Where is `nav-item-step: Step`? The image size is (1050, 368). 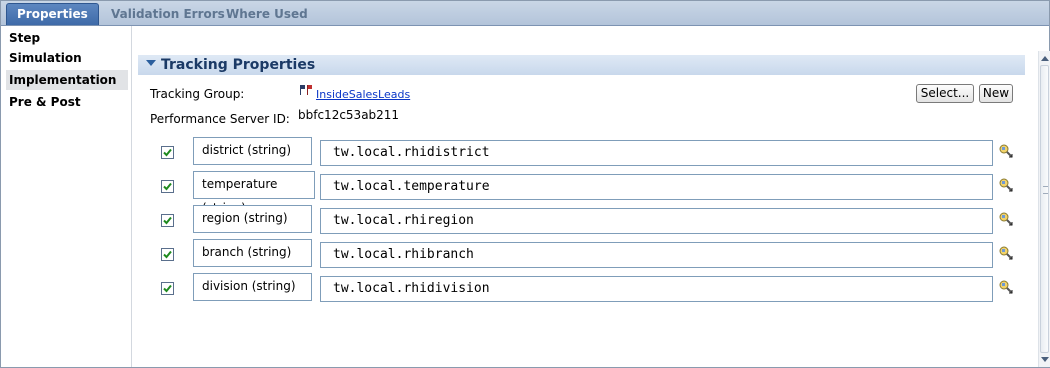
nav-item-step: Step is located at coordinates (67, 38).